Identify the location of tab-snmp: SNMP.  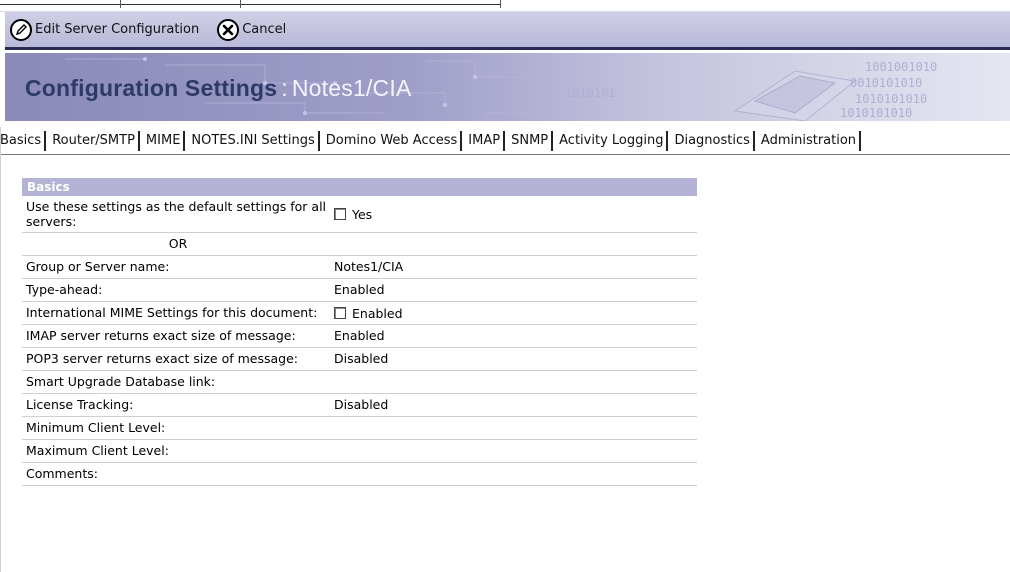
(531, 140).